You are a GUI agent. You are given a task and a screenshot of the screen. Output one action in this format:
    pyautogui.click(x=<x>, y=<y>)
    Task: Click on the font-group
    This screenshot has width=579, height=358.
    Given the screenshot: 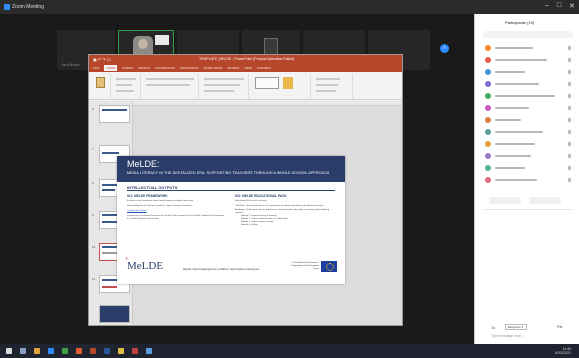 What is the action you would take?
    pyautogui.click(x=171, y=86)
    